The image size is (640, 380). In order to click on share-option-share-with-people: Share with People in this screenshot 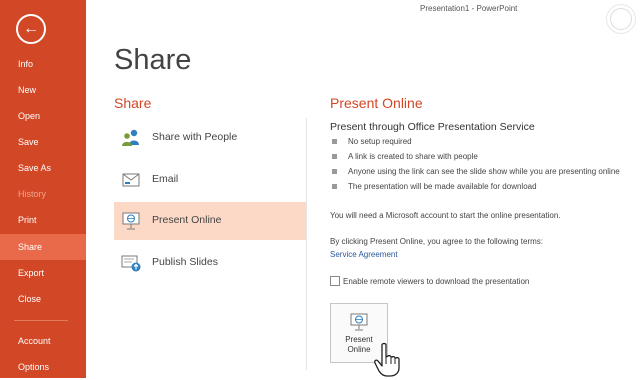, I will do `click(210, 138)`.